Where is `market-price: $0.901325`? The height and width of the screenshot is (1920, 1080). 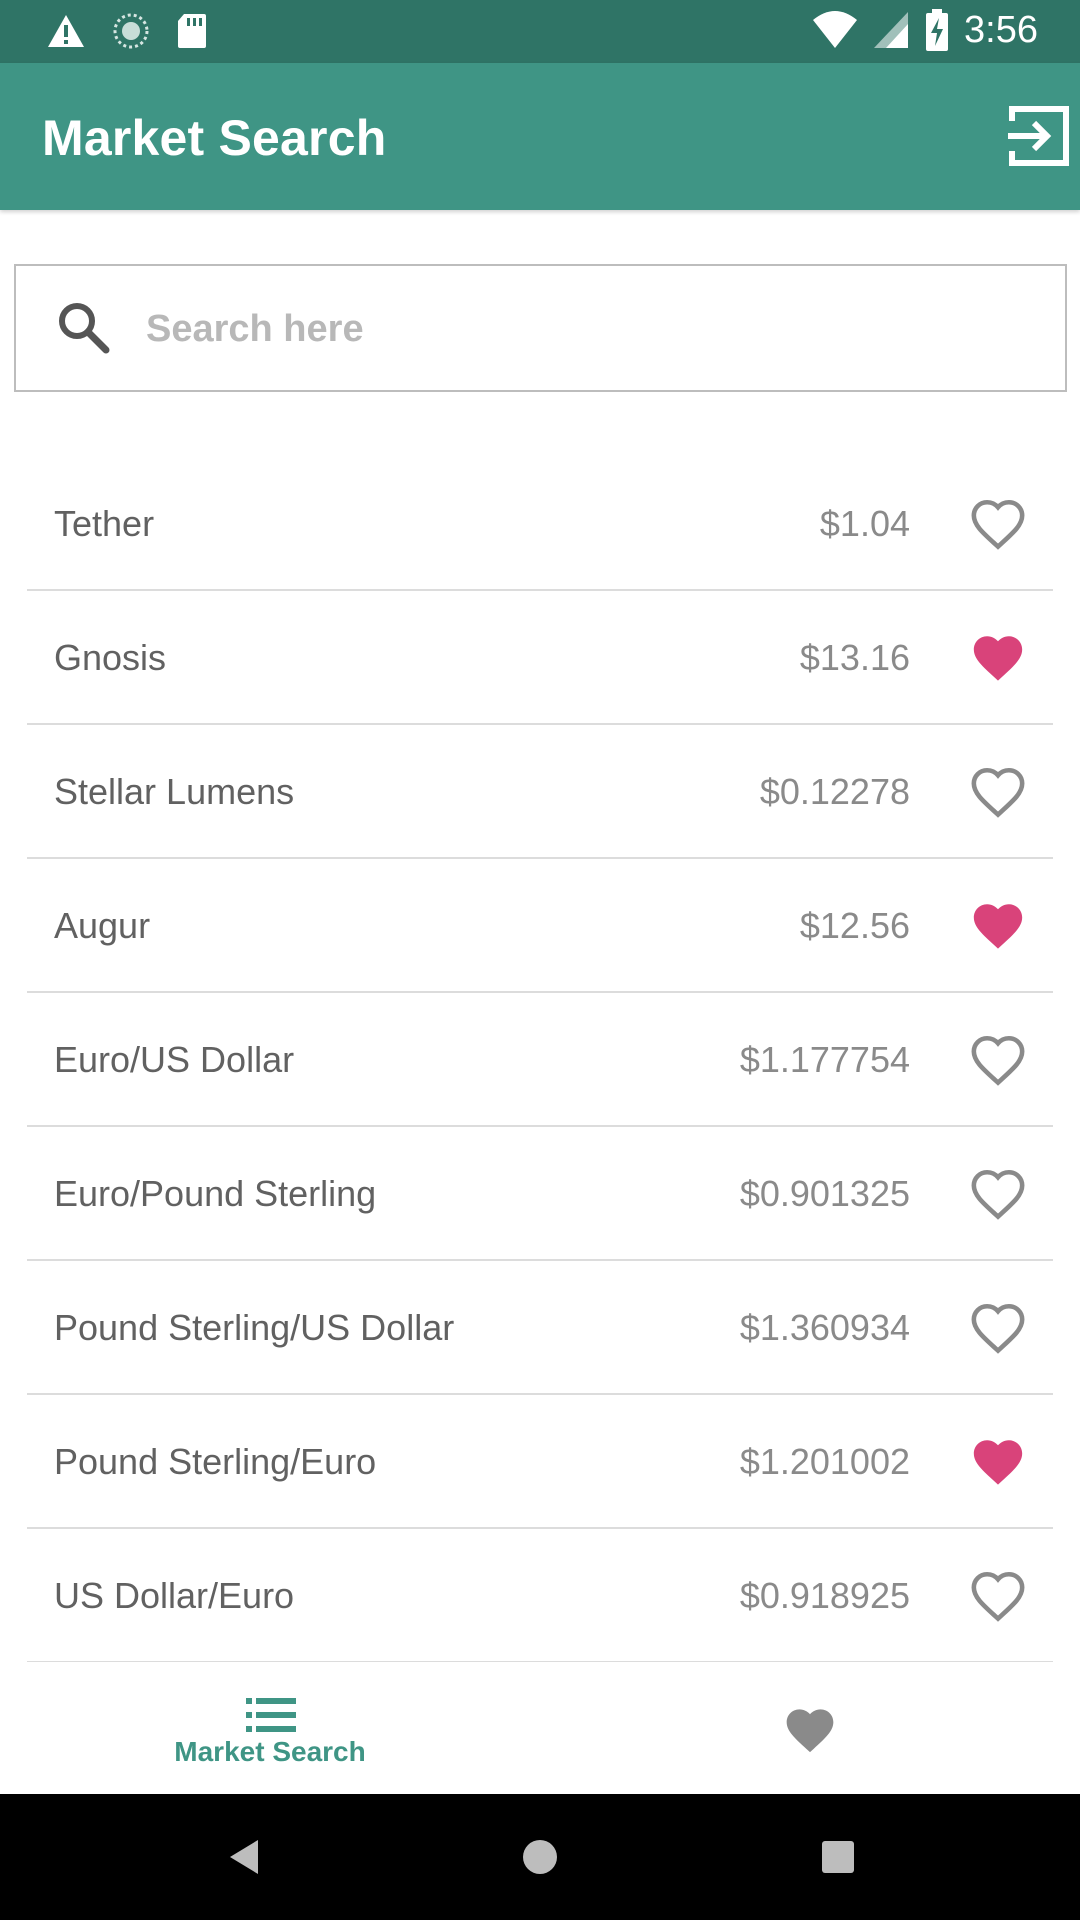
market-price: $0.901325 is located at coordinates (824, 1193).